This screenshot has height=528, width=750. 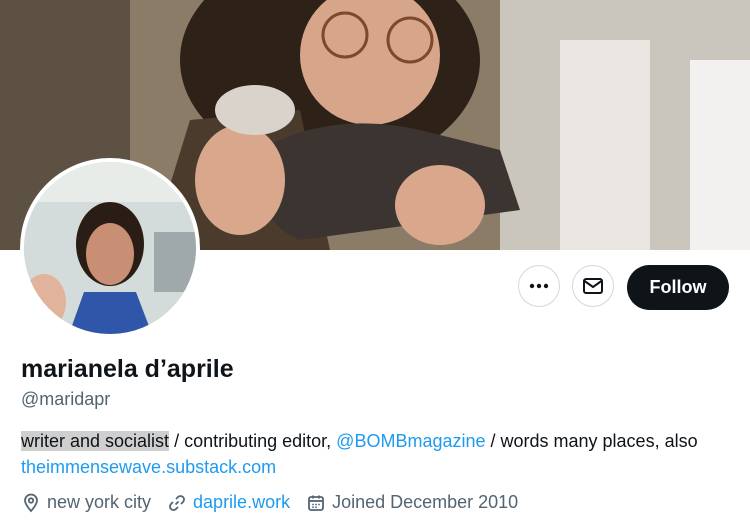 I want to click on location-pin-icon, so click(x=31, y=503).